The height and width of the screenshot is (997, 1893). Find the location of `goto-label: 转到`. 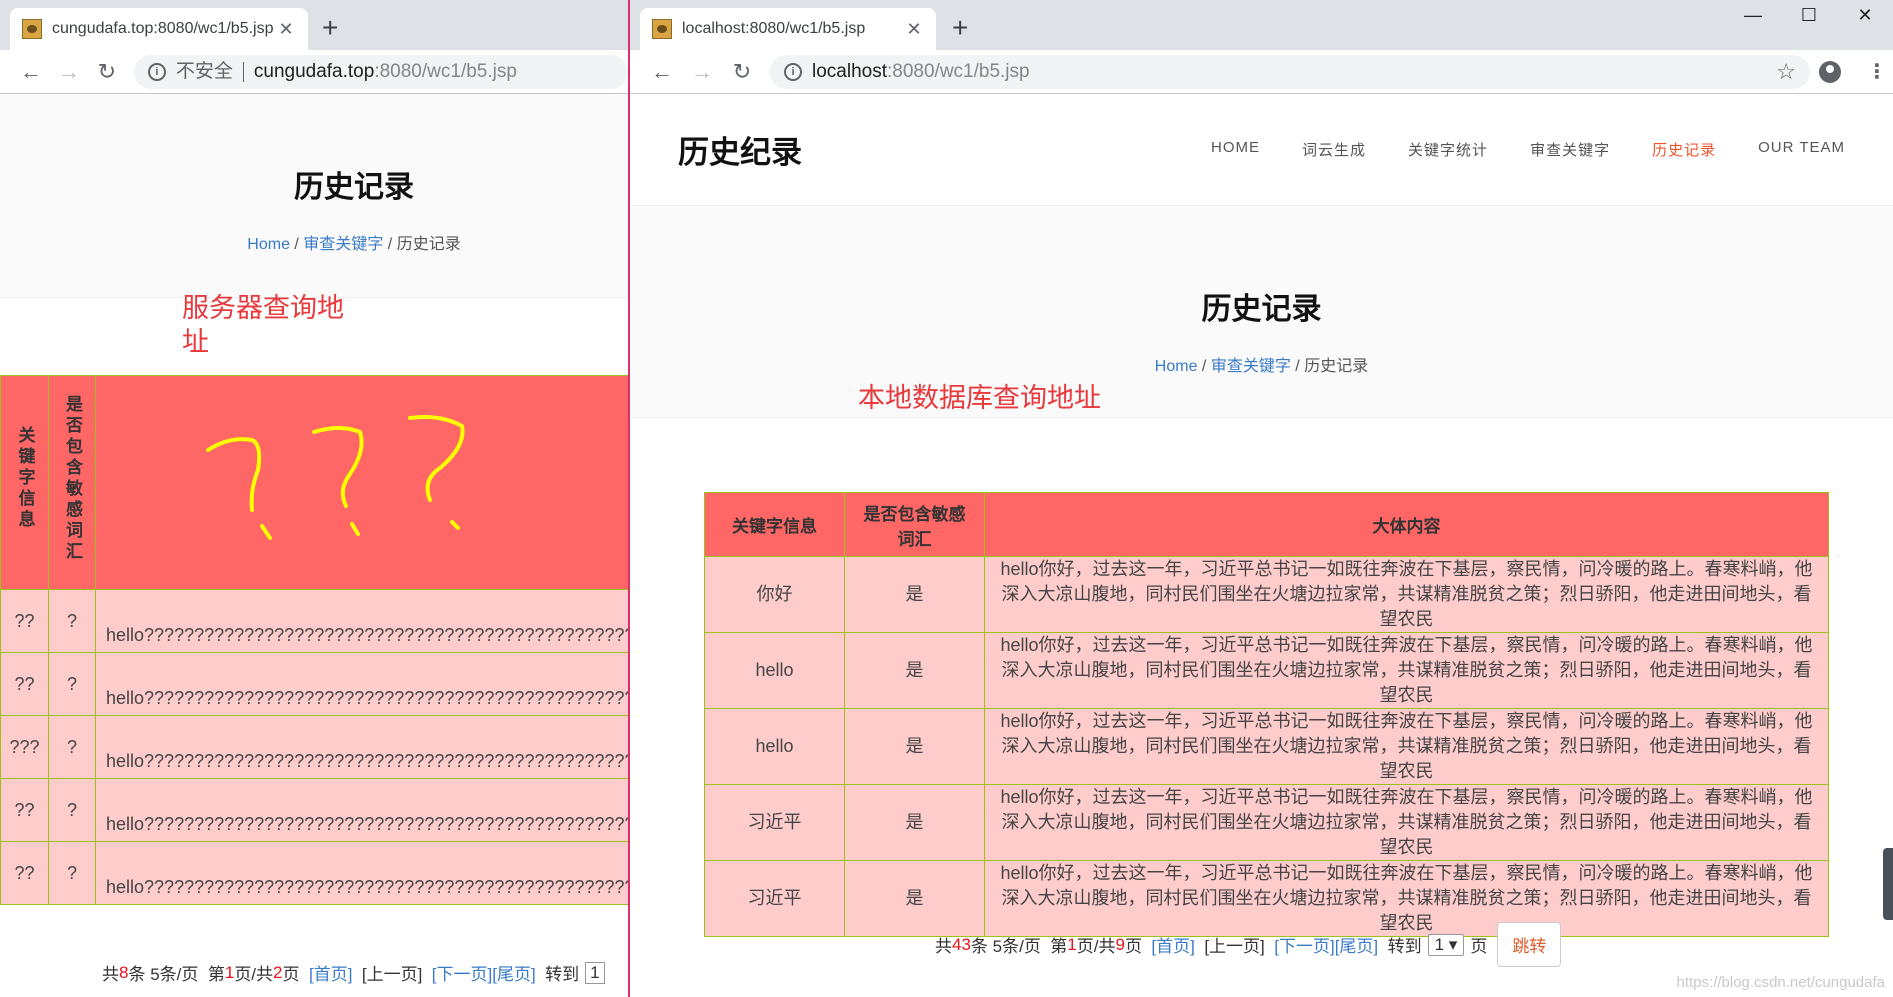

goto-label: 转到 is located at coordinates (562, 974).